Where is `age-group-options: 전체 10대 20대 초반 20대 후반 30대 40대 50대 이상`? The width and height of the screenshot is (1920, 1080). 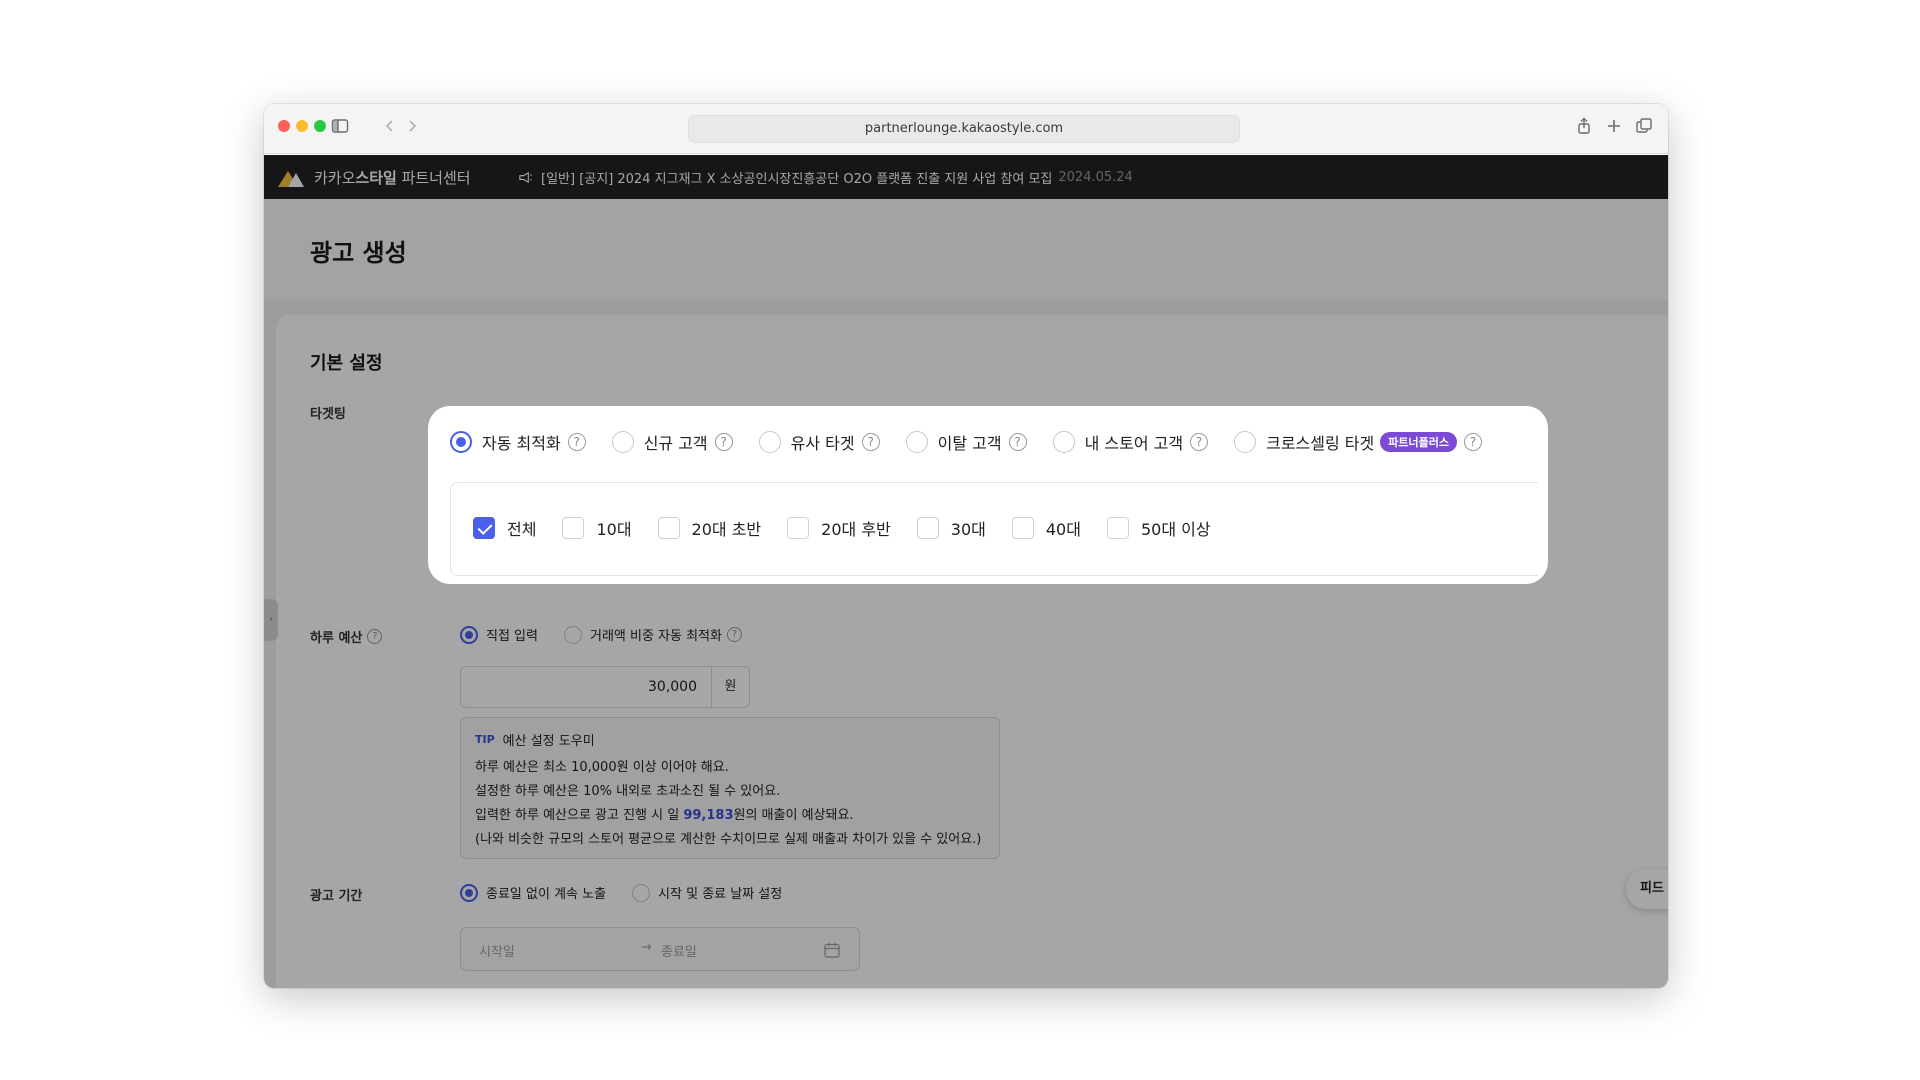
age-group-options: 전체 10대 20대 초반 20대 후반 30대 40대 50대 이상 is located at coordinates (855, 528).